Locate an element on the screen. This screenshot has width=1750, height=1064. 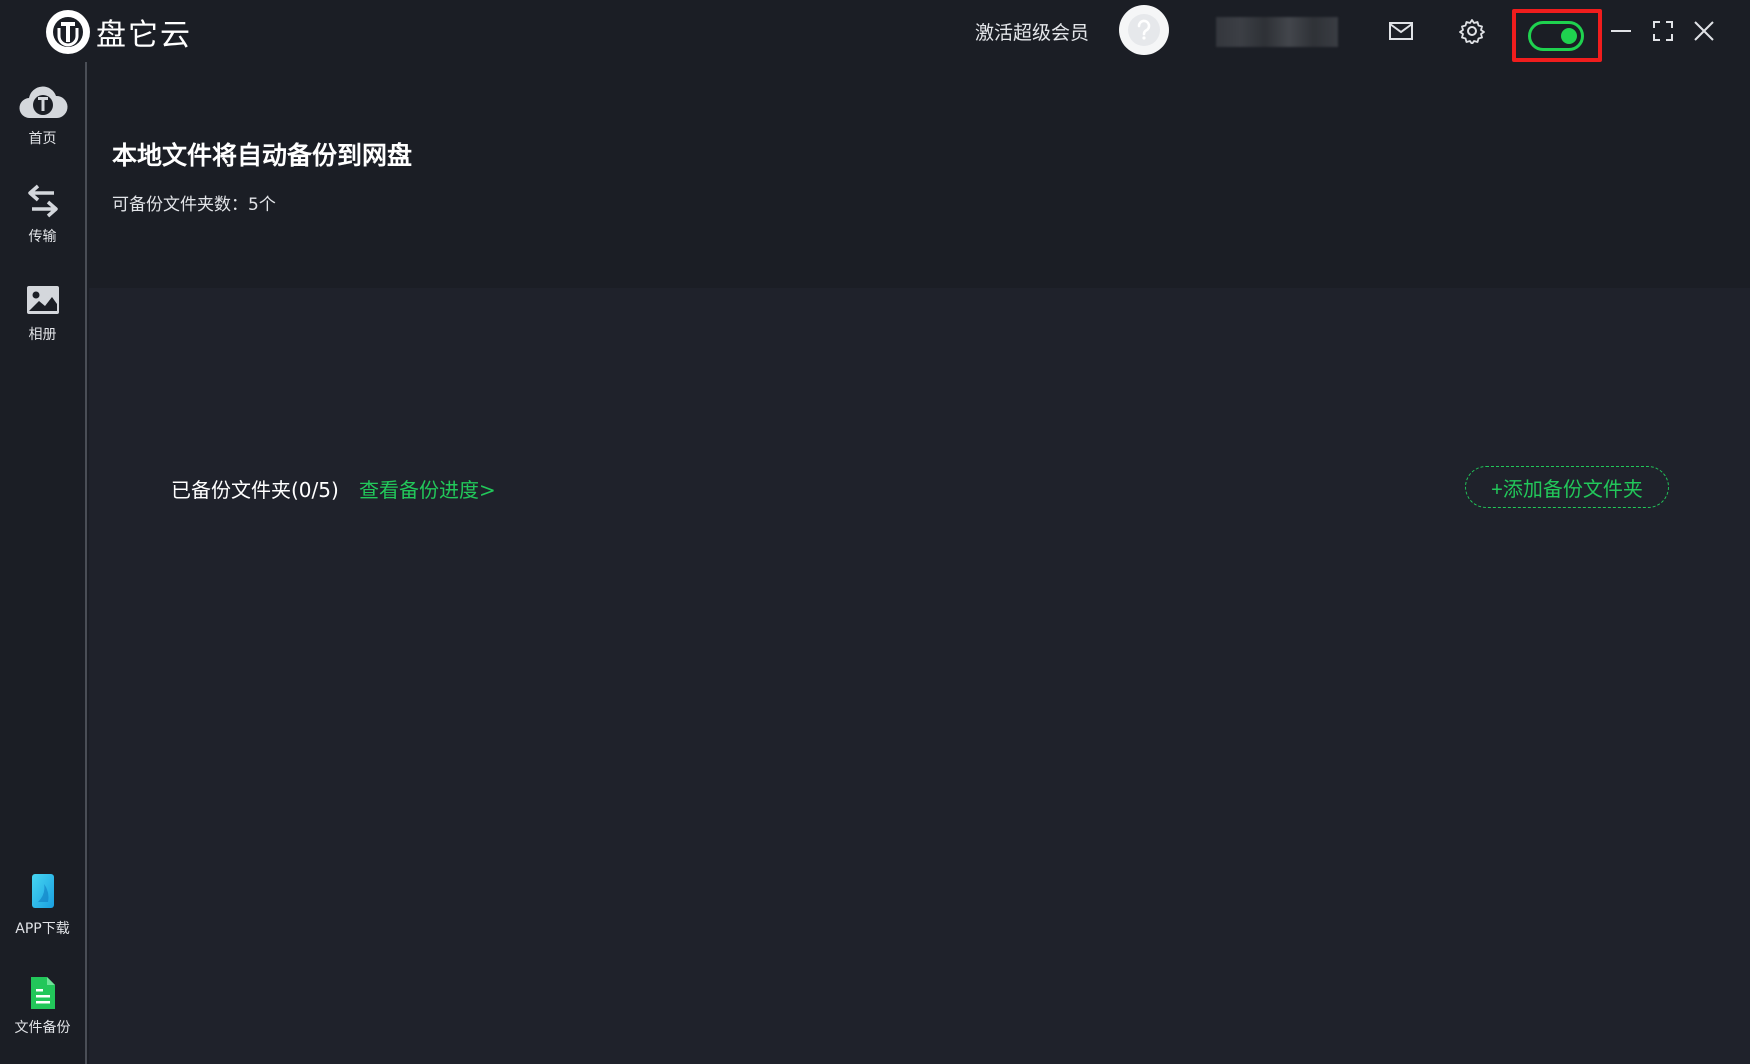
username-blurred is located at coordinates (1277, 32).